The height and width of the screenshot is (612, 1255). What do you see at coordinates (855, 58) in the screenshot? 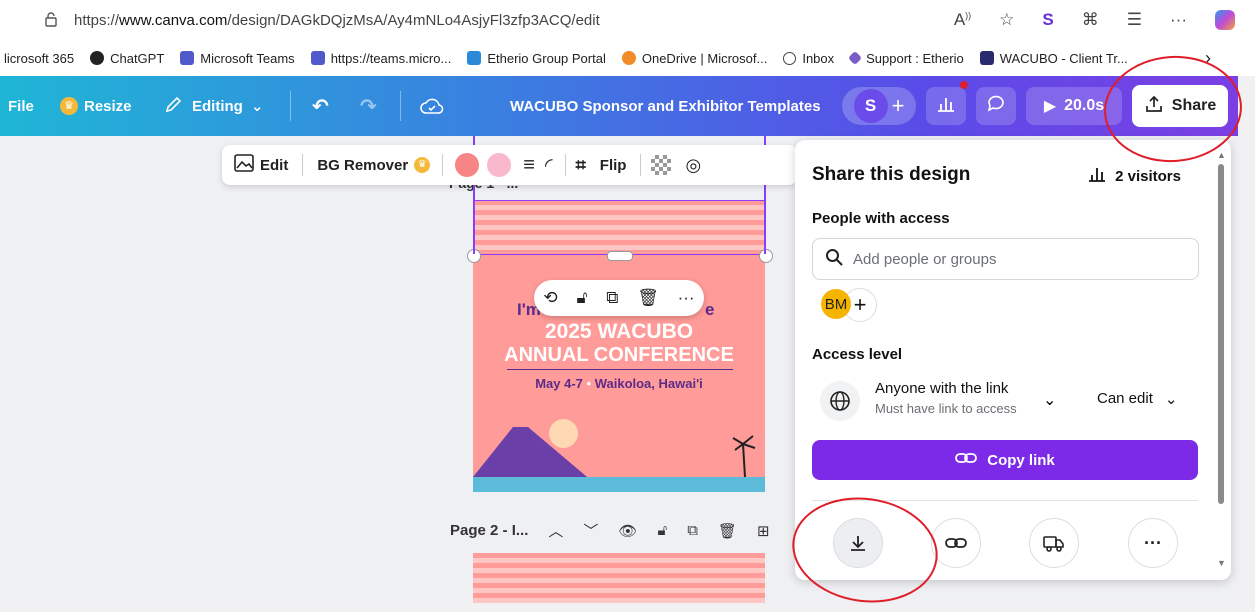
I see `support-icon` at bounding box center [855, 58].